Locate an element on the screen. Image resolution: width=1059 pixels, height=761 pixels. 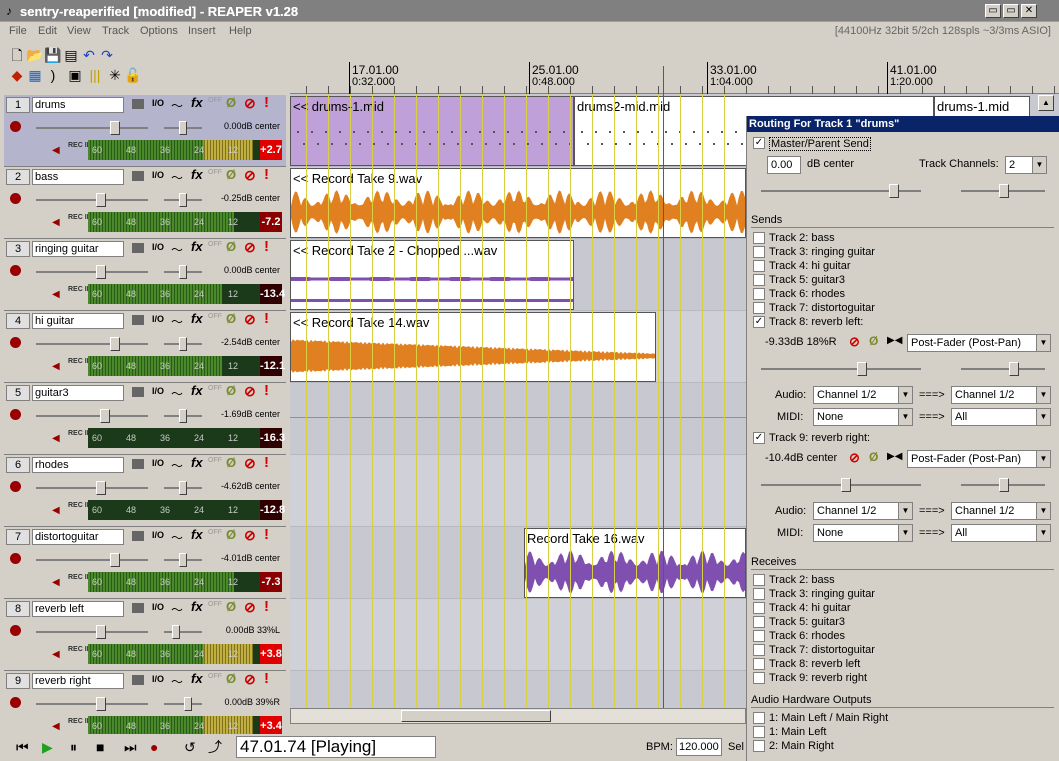
track-name-field: distortoguitar is located at coordinates (78, 537).